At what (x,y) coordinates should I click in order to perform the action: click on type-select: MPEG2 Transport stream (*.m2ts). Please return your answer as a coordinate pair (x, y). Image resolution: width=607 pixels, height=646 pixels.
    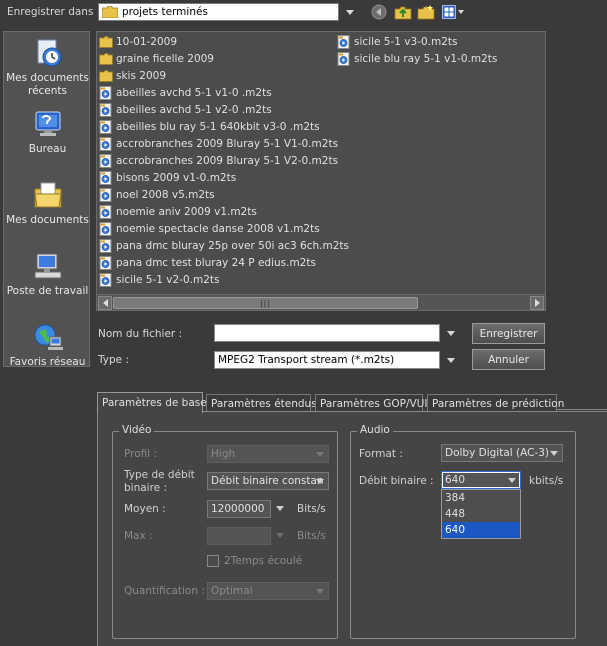
    Looking at the image, I should click on (327, 360).